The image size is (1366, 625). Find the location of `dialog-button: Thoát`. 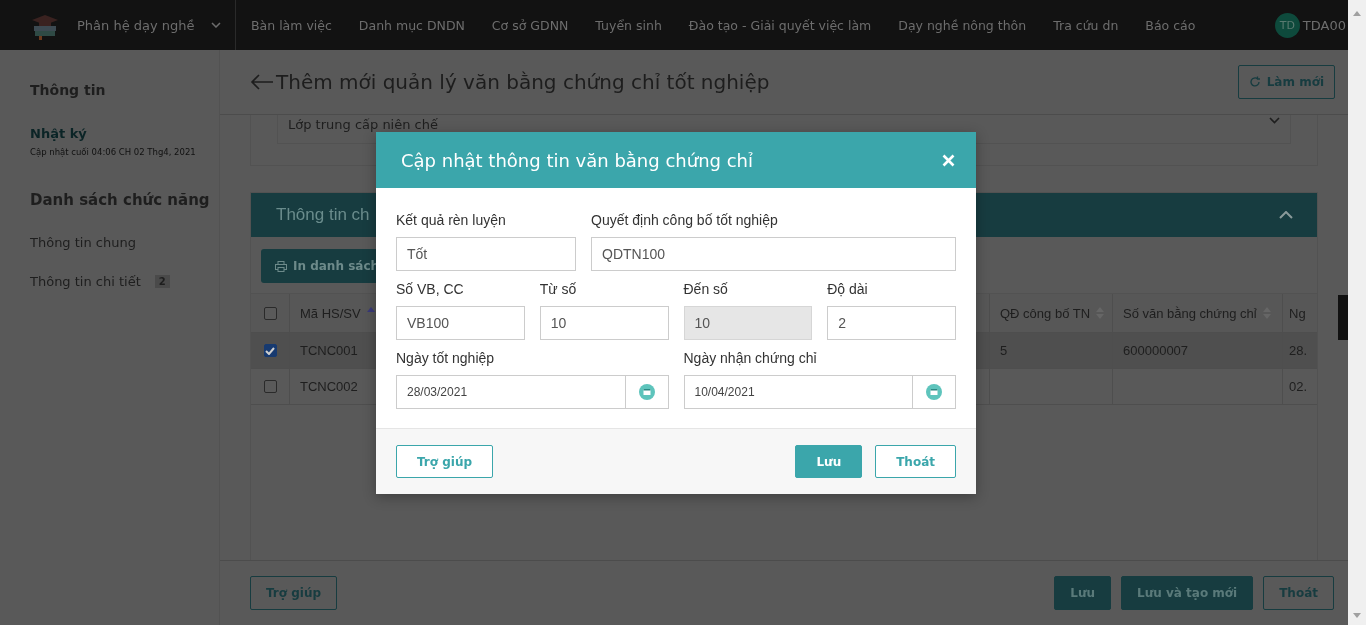

dialog-button: Thoát is located at coordinates (915, 461).